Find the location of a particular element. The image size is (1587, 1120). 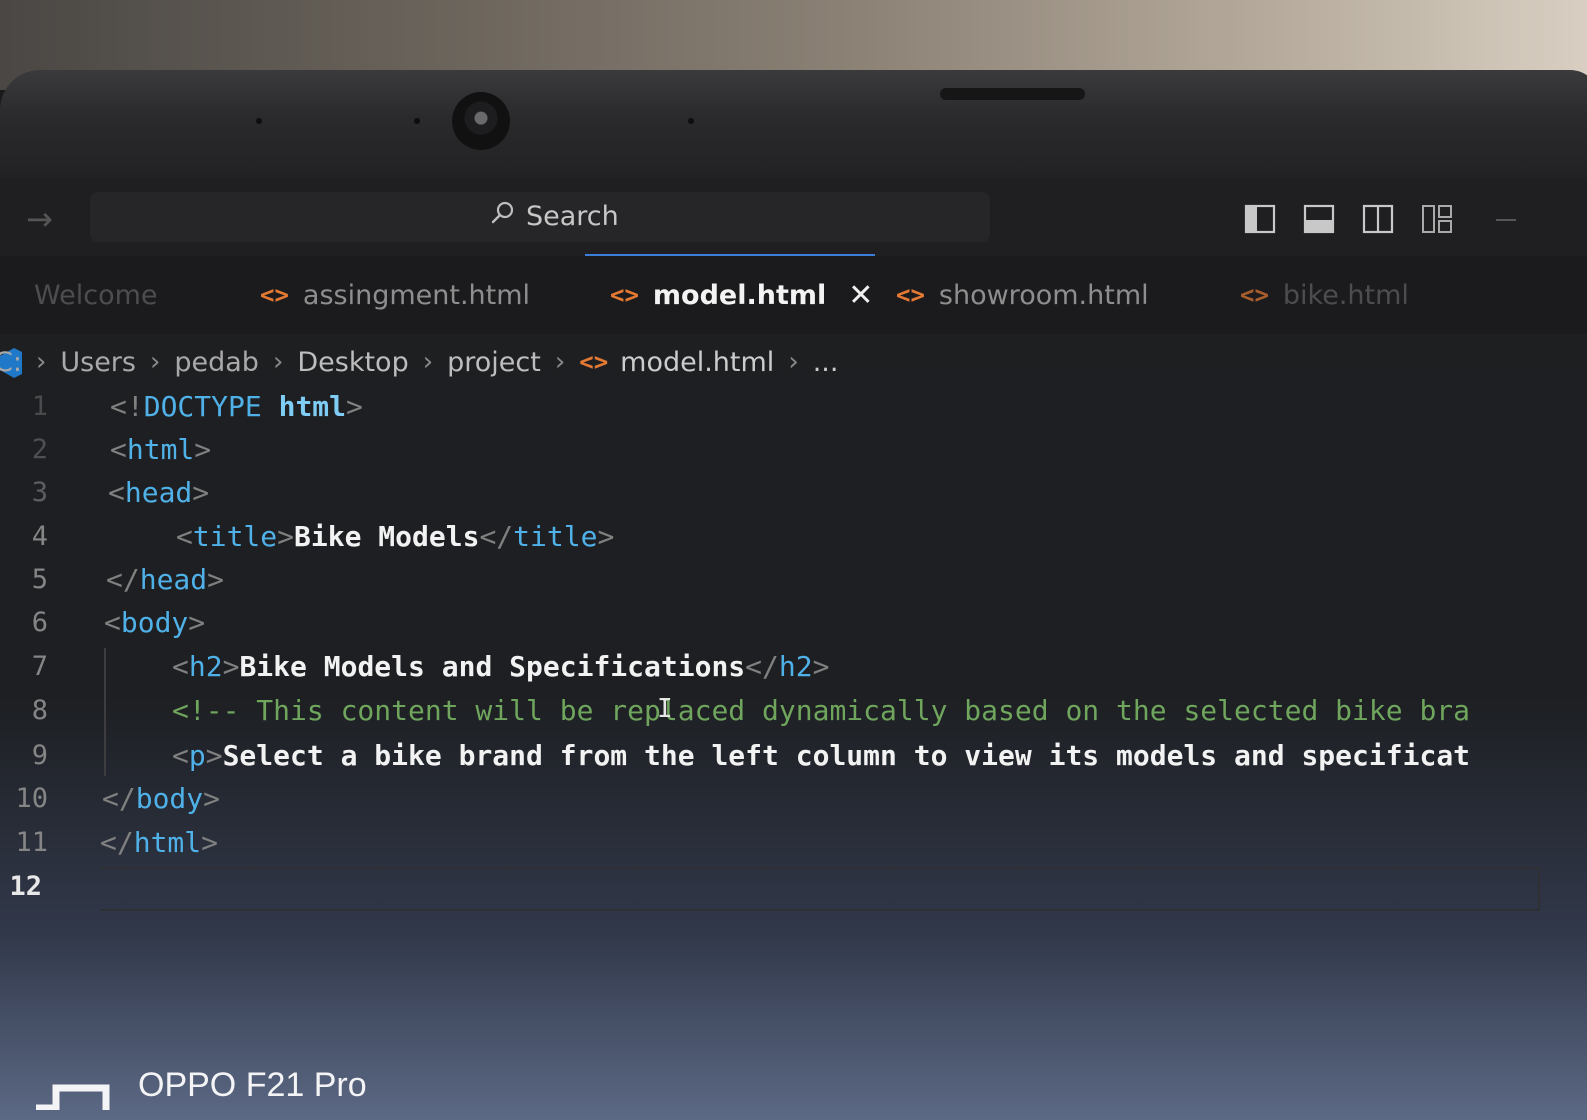

tab-label: showroom.html is located at coordinates (1043, 295).